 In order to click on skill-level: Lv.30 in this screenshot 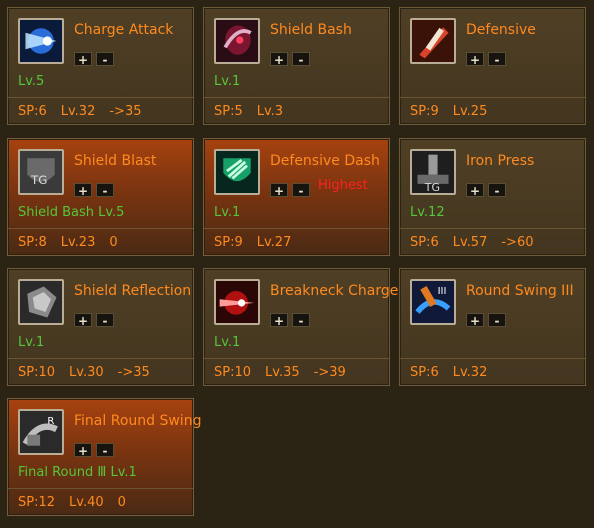, I will do `click(86, 372)`.